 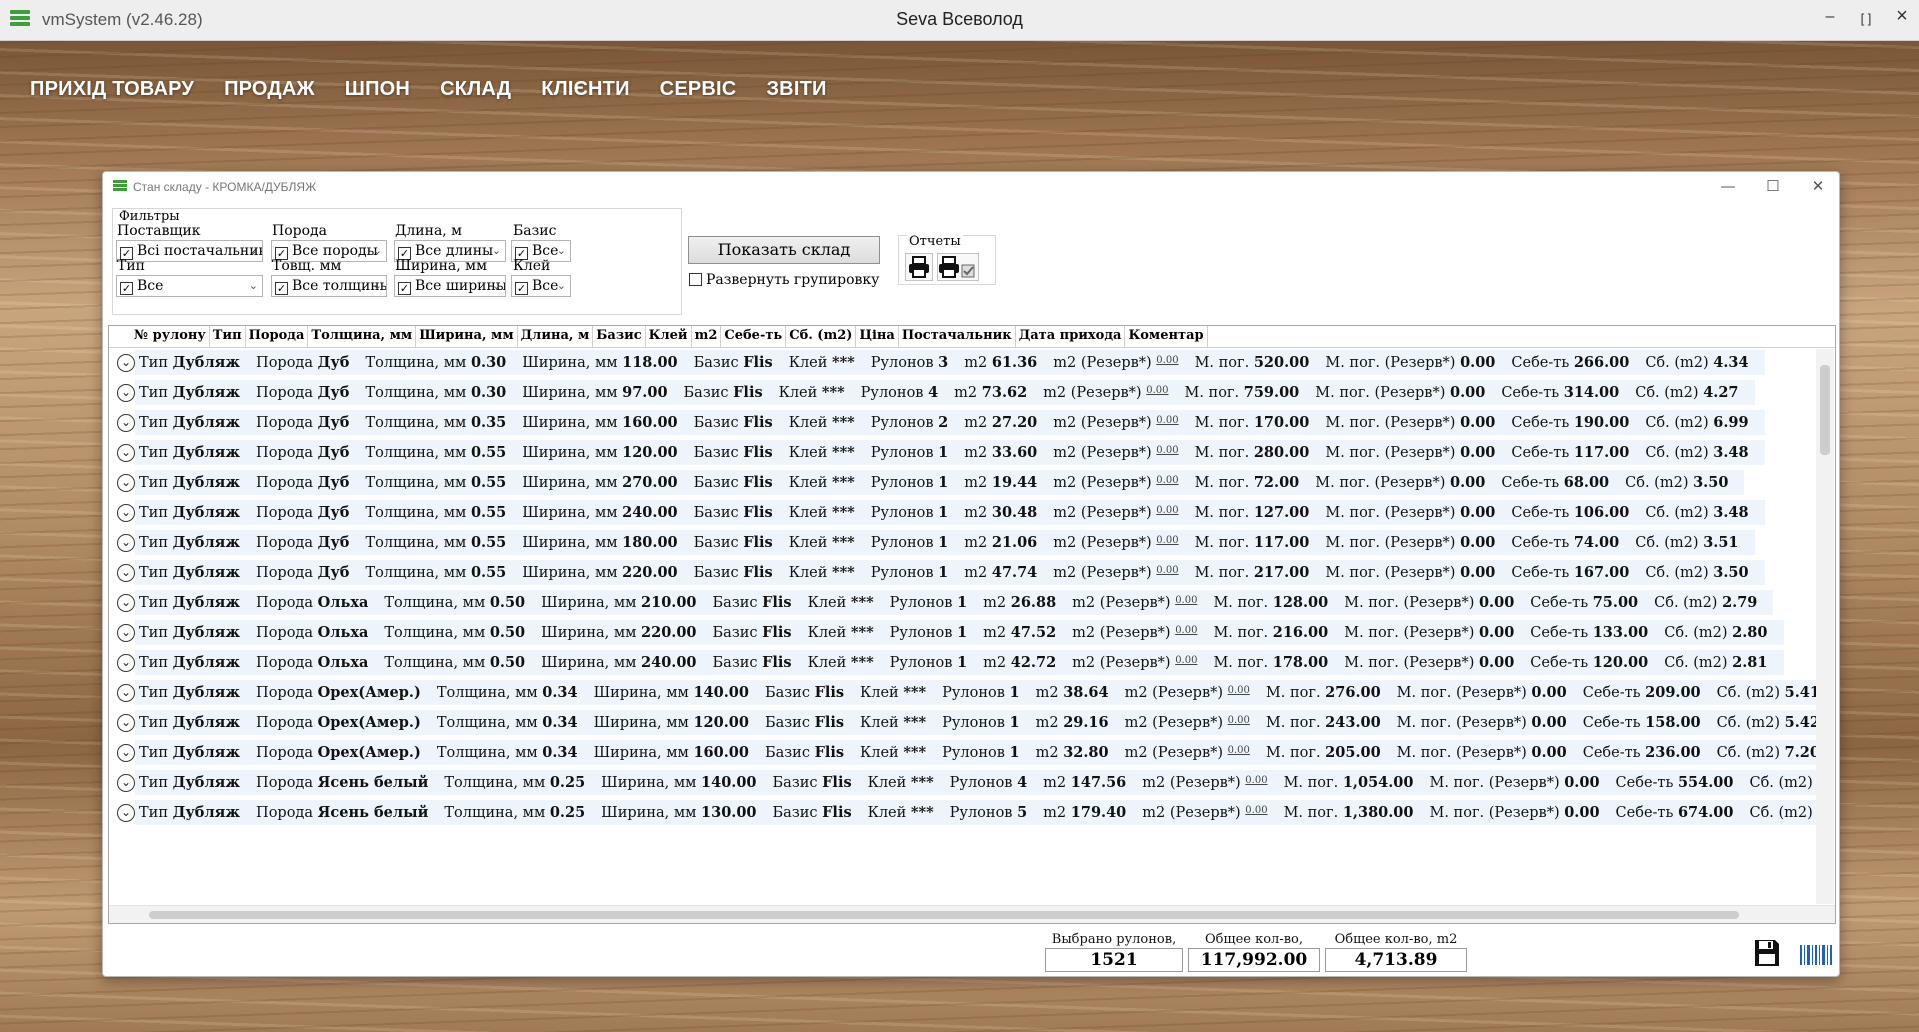 I want to click on nav-sales: ПРОДАЖ, so click(x=269, y=89).